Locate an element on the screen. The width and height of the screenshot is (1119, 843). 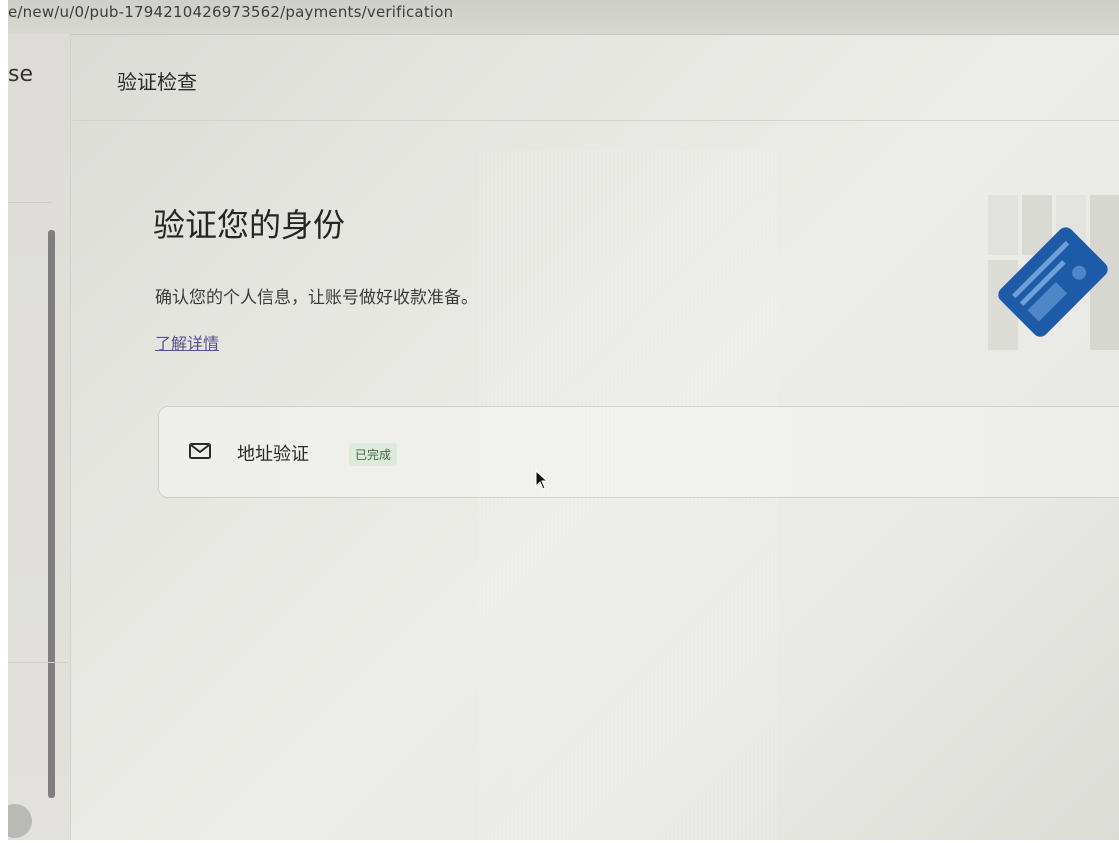
status-badge: 已完成 is located at coordinates (373, 454).